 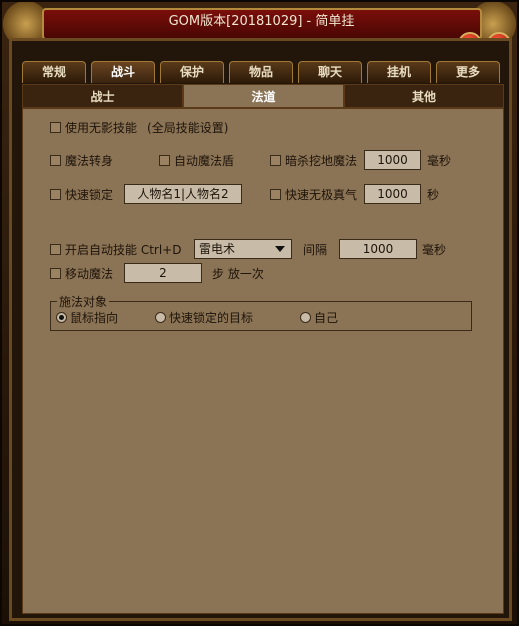 What do you see at coordinates (183, 194) in the screenshot?
I see `quick-lock-names-input: 人物名1|人物名2` at bounding box center [183, 194].